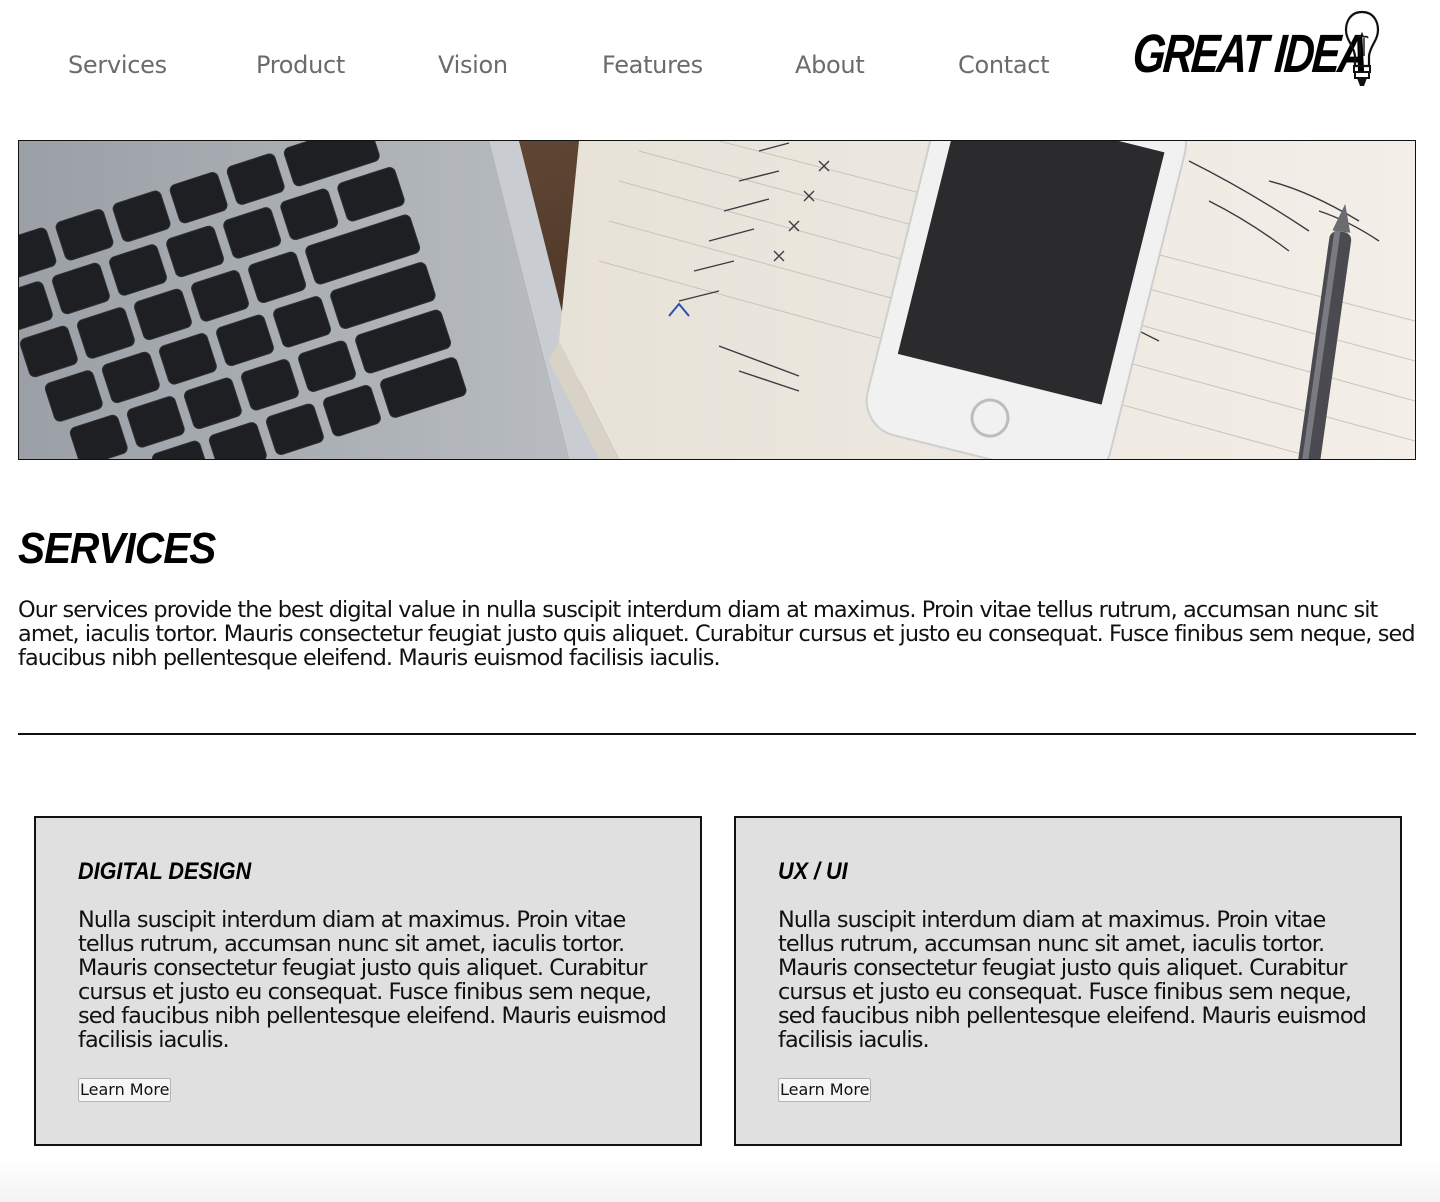  I want to click on nav-item-product: Product, so click(300, 65).